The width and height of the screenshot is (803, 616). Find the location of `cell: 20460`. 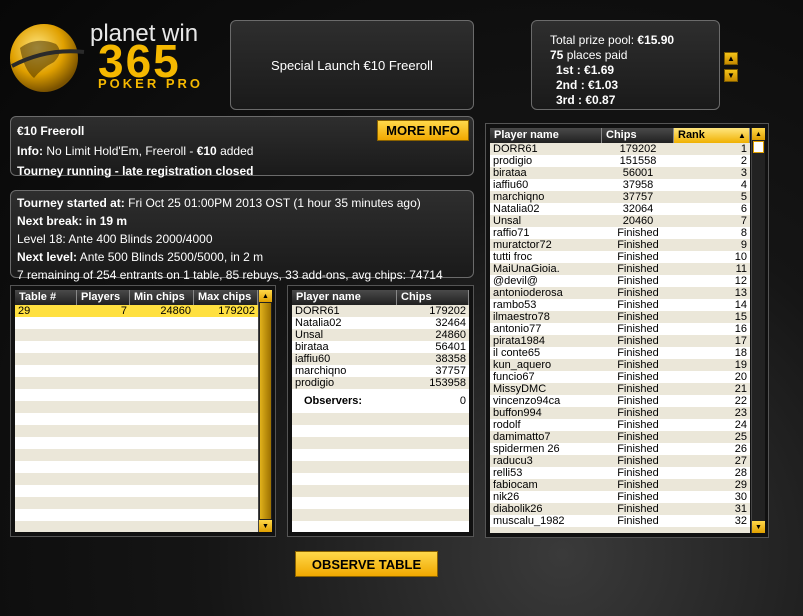

cell: 20460 is located at coordinates (638, 221).